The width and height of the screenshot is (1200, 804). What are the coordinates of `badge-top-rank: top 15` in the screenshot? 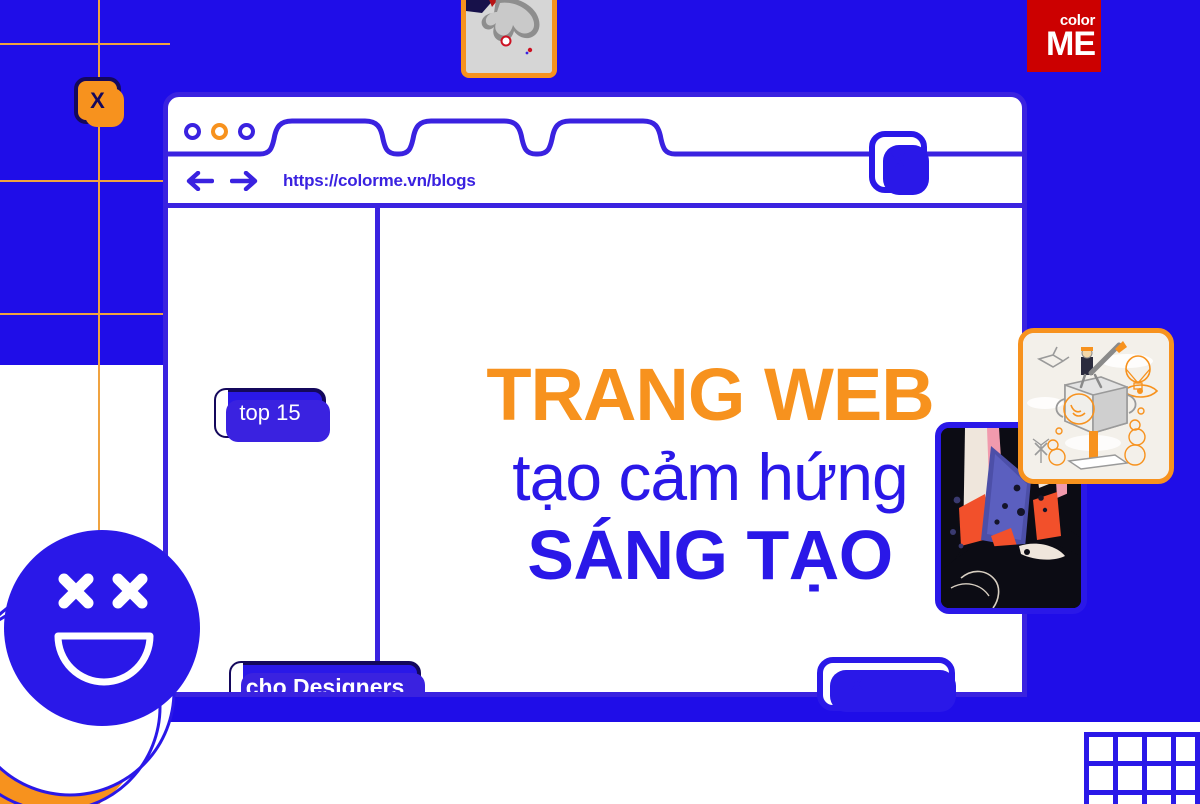 It's located at (272, 415).